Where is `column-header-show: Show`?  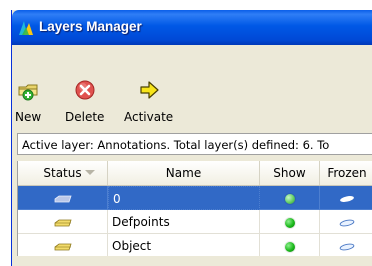
column-header-show: Show is located at coordinates (290, 173).